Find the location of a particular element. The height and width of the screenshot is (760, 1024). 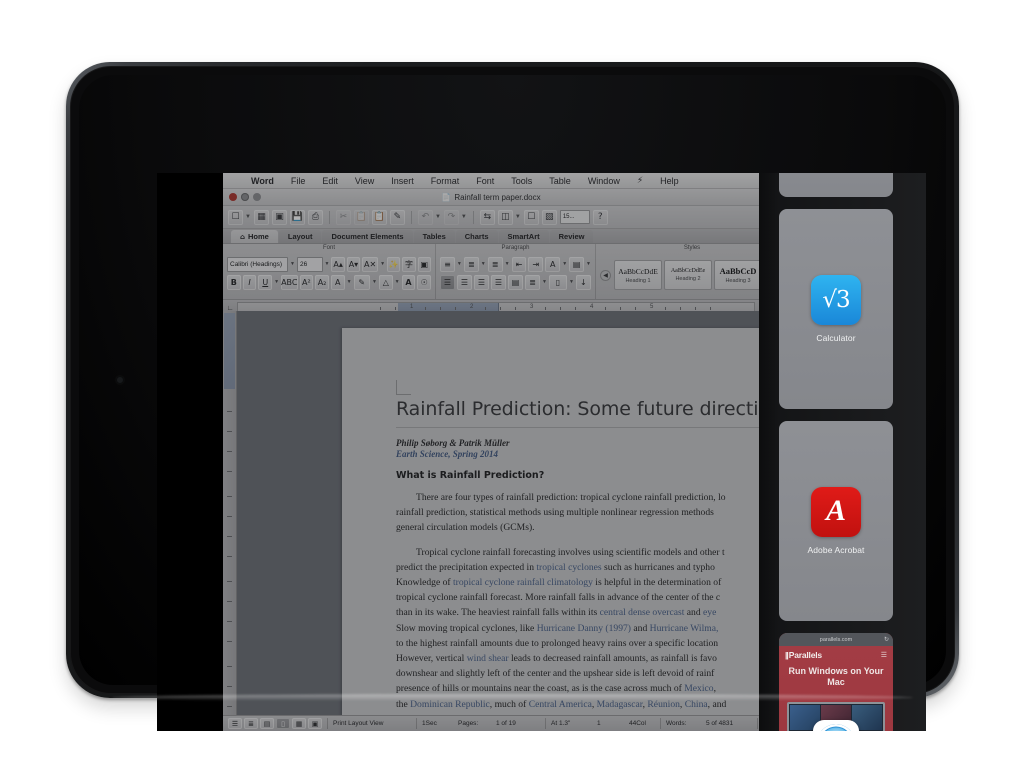

character-spacing-icon: ☉ is located at coordinates (424, 282).